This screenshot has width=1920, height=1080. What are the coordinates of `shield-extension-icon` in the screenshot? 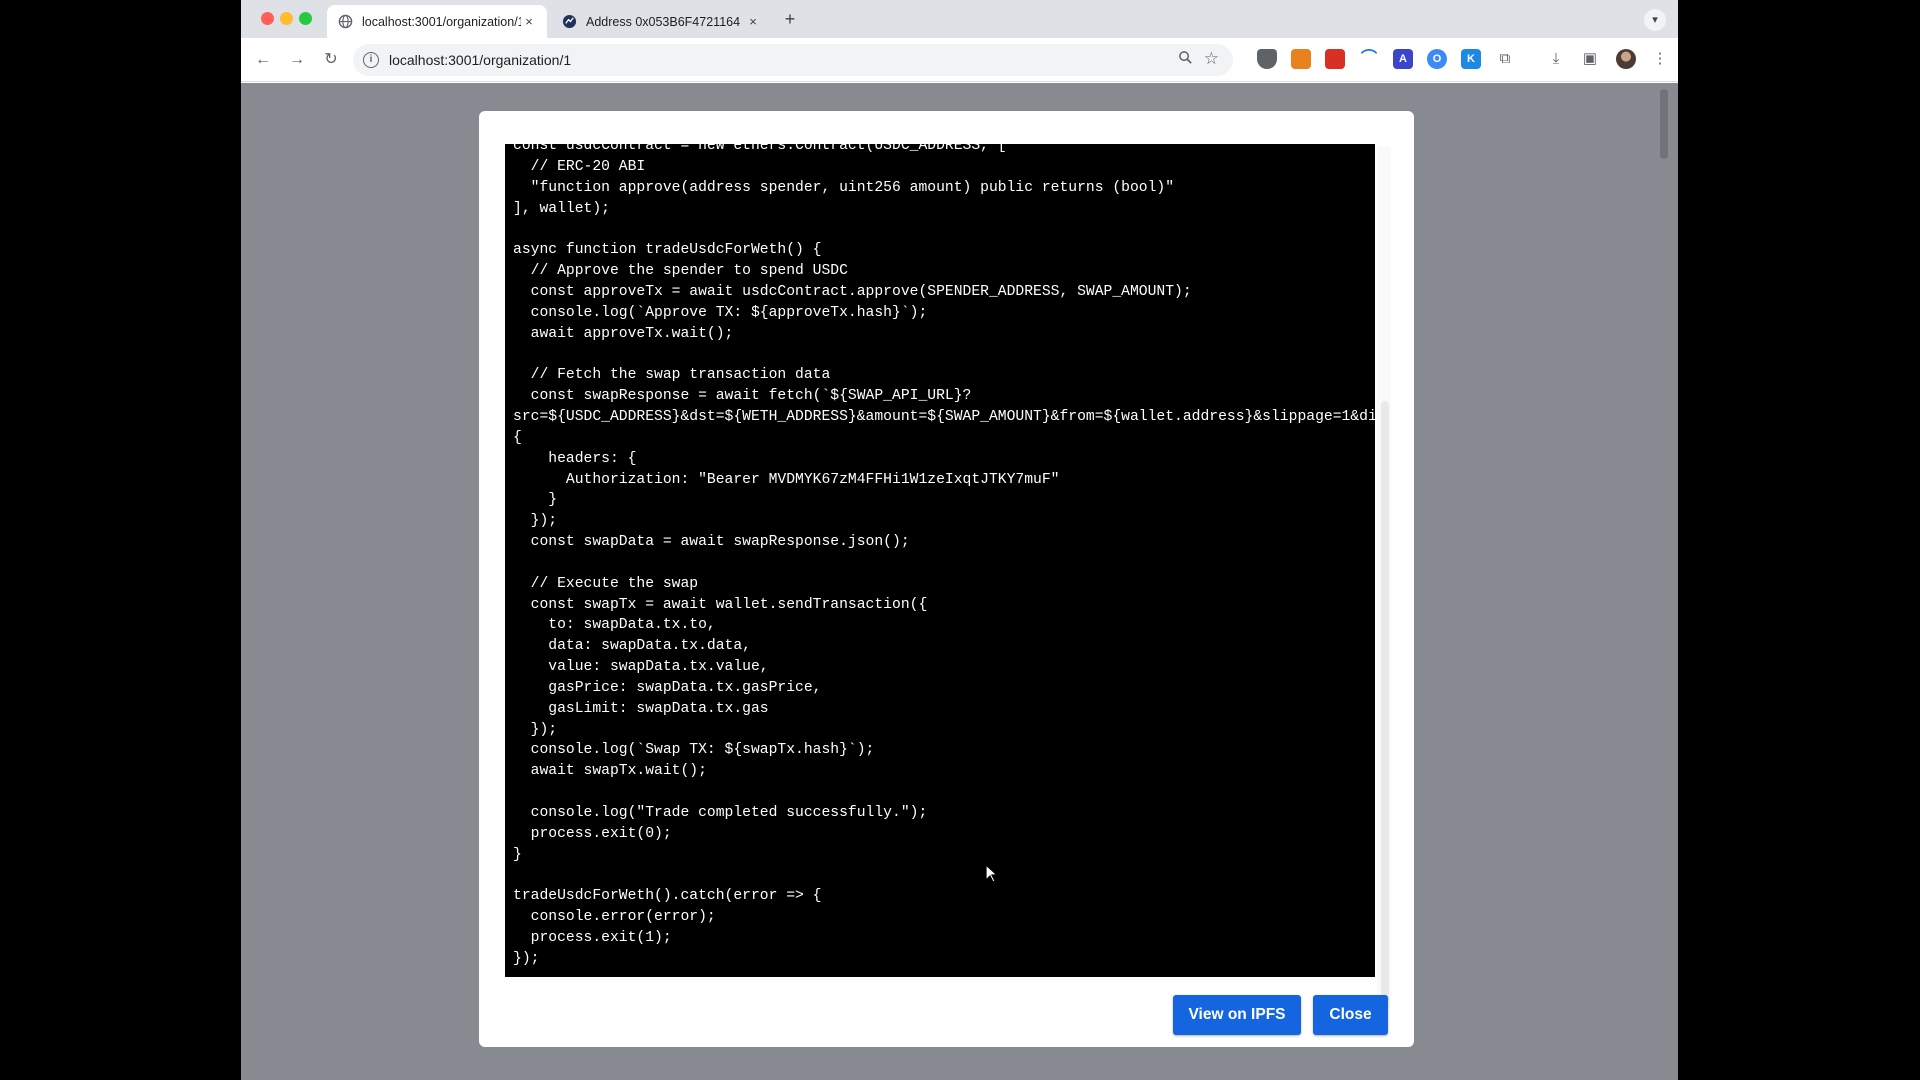 It's located at (1267, 59).